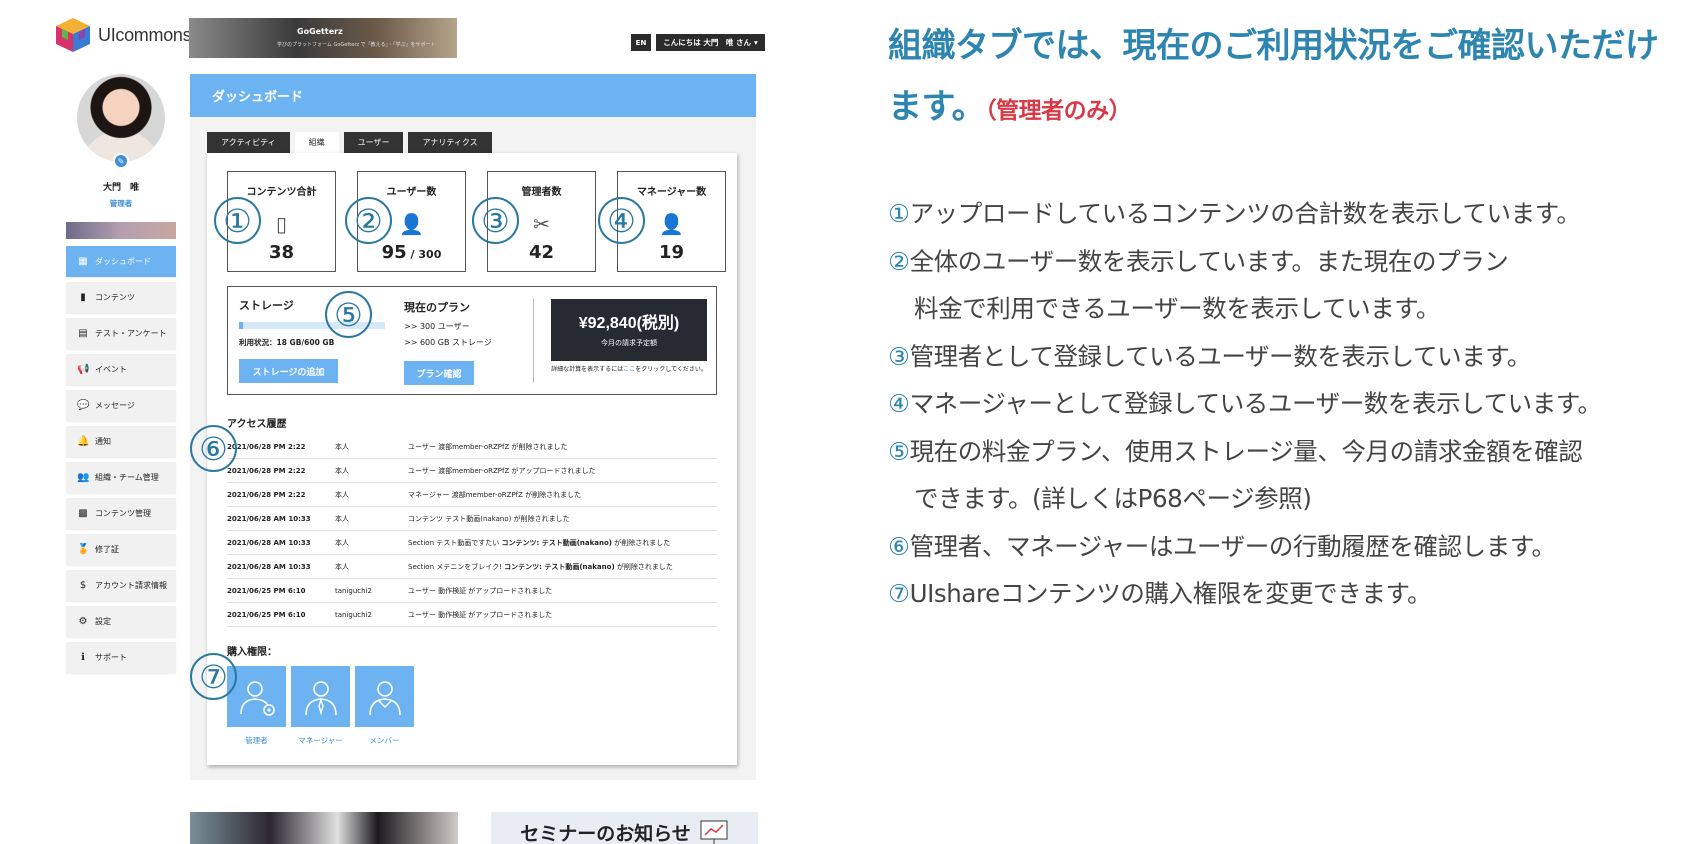 This screenshot has width=1706, height=844. Describe the element at coordinates (121, 161) in the screenshot. I see `edit-avatar-icon: ✎` at that location.